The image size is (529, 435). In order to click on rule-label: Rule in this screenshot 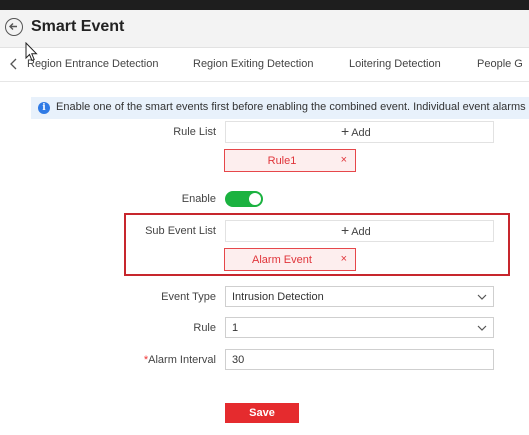, I will do `click(204, 328)`.